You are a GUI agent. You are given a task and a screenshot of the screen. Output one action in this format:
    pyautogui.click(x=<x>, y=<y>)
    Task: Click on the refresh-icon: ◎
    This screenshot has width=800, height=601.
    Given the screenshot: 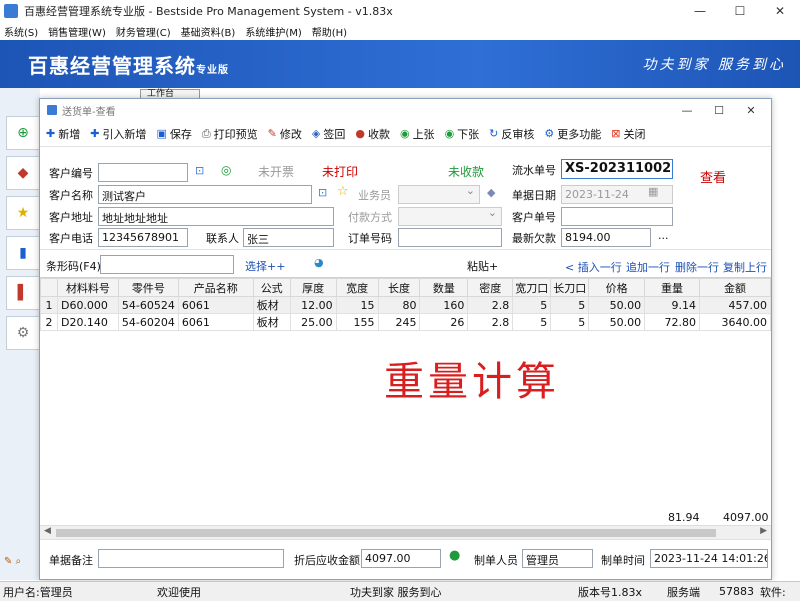 What is the action you would take?
    pyautogui.click(x=226, y=170)
    